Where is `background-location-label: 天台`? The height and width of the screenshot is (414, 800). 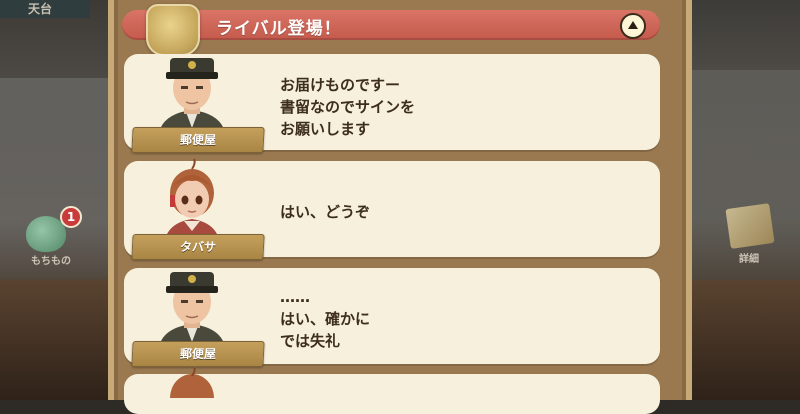
background-location-label: 天台 is located at coordinates (45, 9).